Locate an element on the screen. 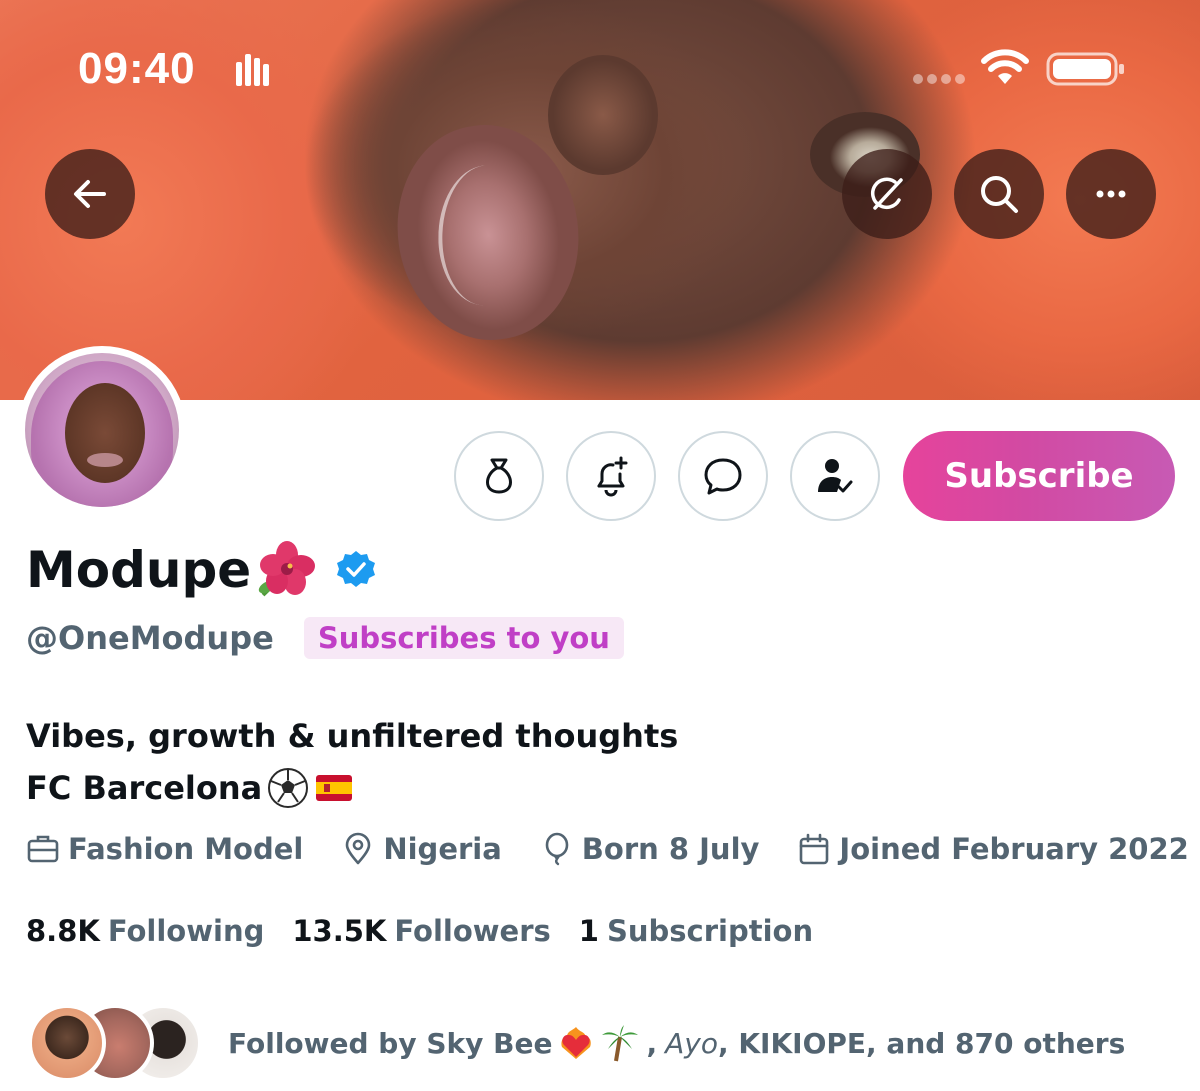  message-button is located at coordinates (723, 476).